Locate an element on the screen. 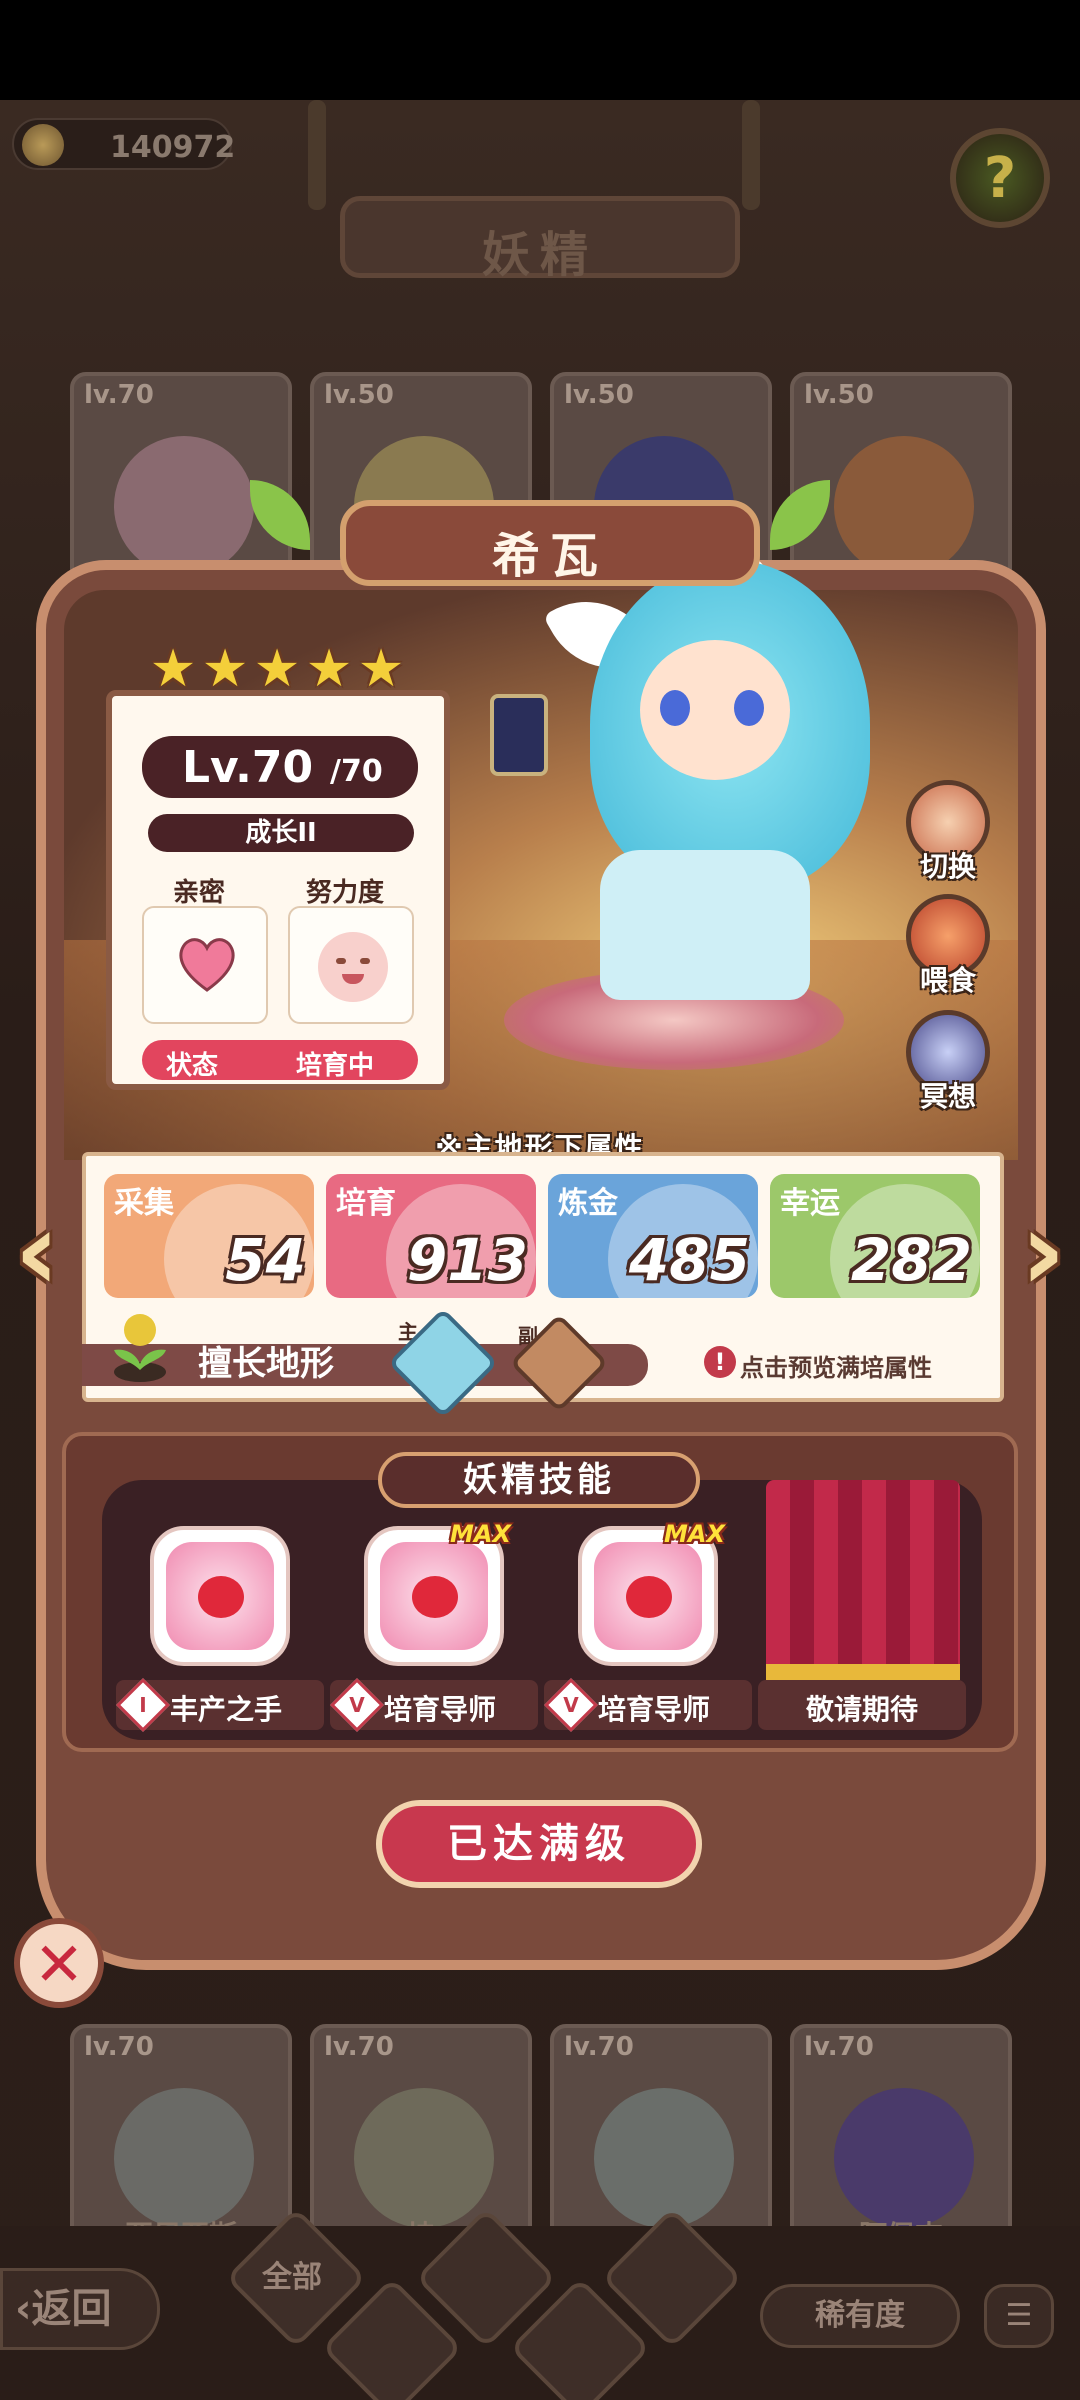  intimacy-box is located at coordinates (205, 965).